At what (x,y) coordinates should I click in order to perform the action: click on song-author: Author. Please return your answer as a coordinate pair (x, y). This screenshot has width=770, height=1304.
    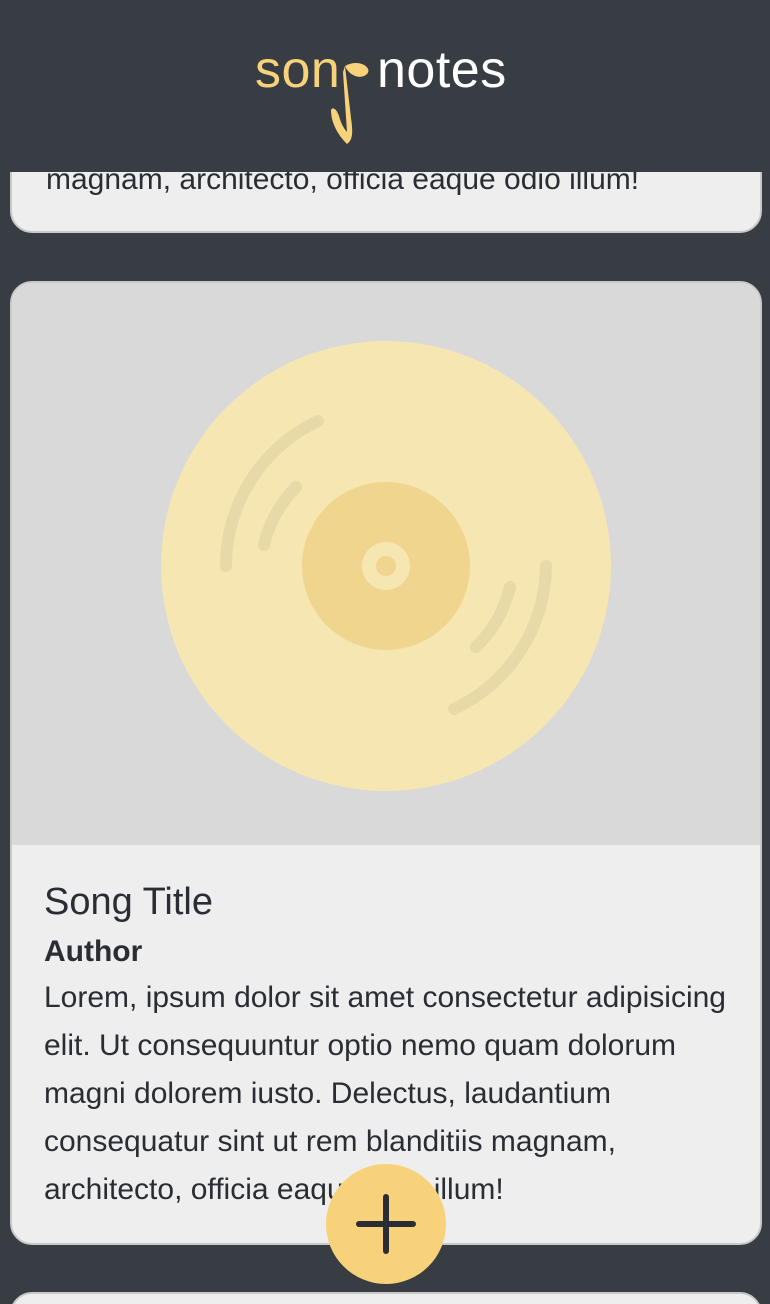
    Looking at the image, I should click on (93, 951).